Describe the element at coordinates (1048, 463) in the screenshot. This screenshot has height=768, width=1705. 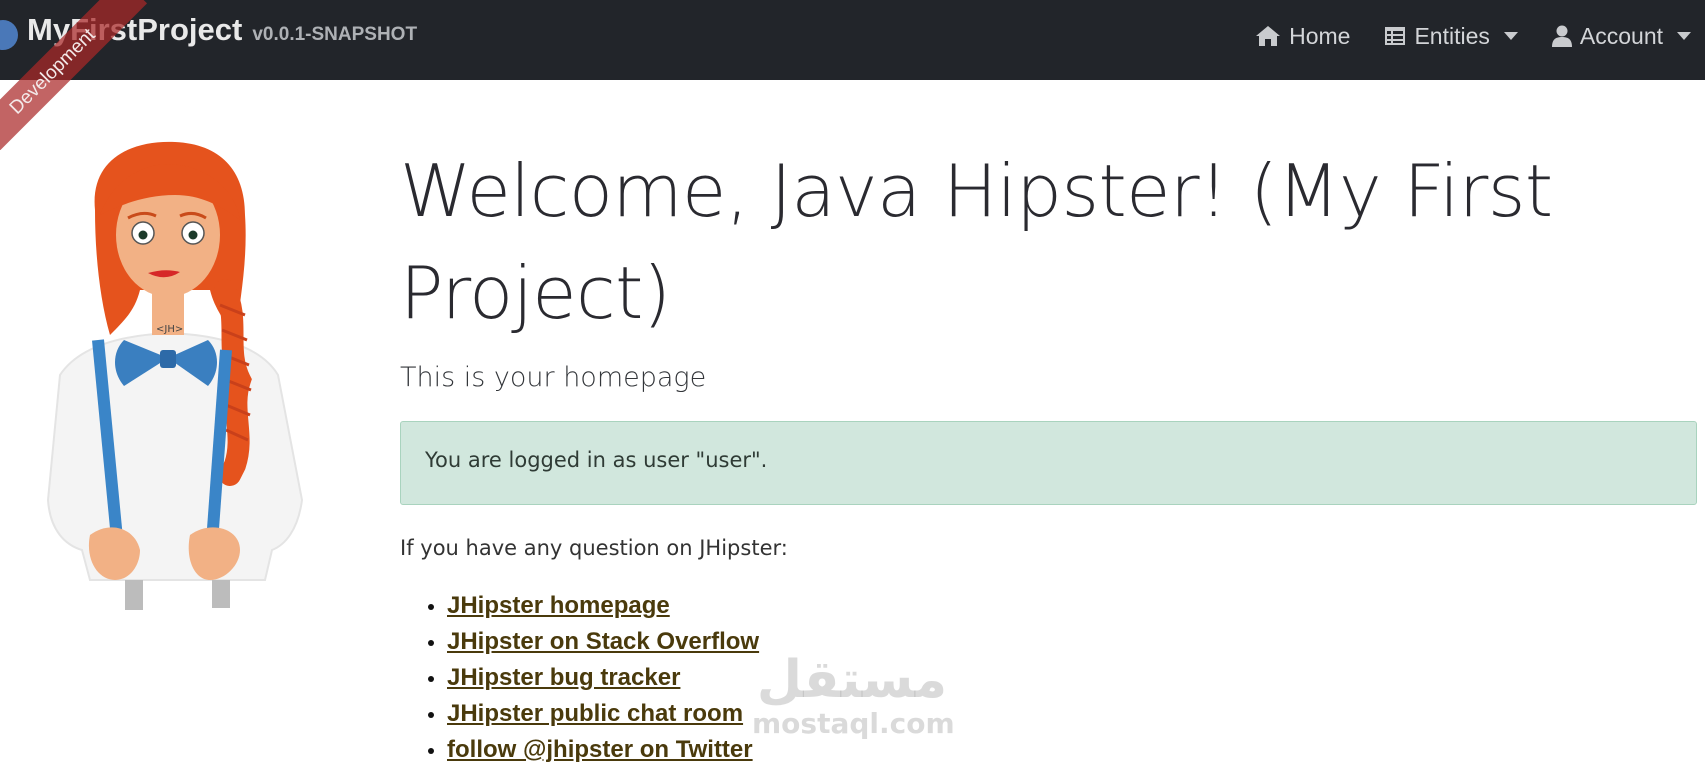
I see `login-status-alert: You are logged in as user "user".` at that location.